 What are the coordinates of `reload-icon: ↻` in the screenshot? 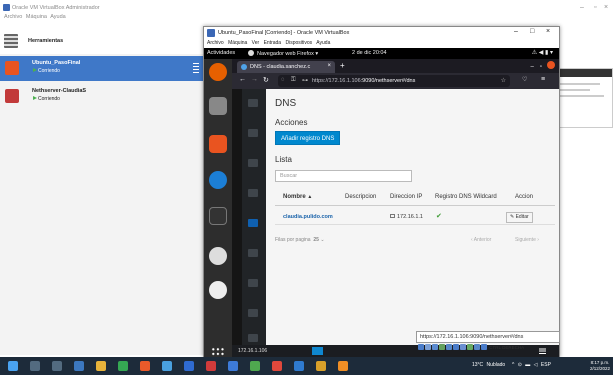 It's located at (266, 80).